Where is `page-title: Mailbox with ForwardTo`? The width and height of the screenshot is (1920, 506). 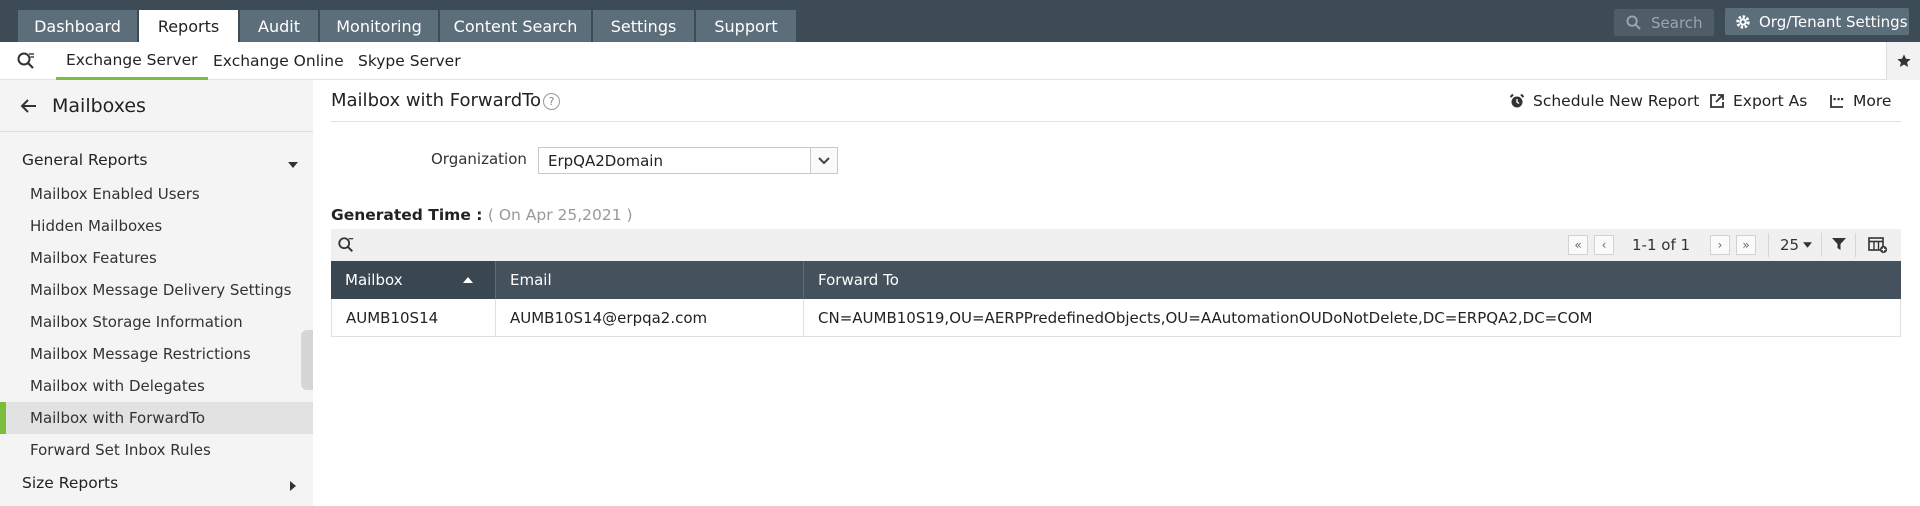 page-title: Mailbox with ForwardTo is located at coordinates (436, 100).